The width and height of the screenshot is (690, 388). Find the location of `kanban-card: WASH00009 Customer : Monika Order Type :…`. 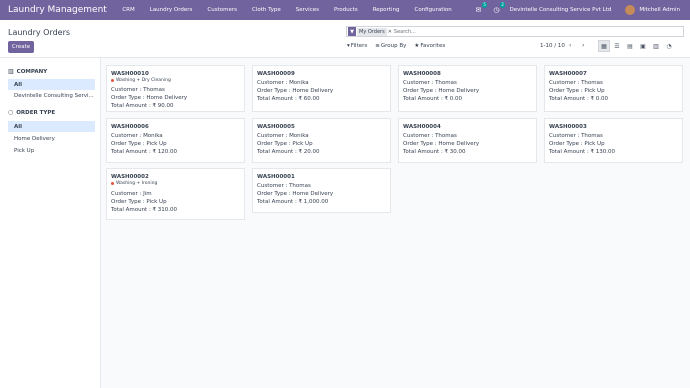

kanban-card: WASH00009 Customer : Monika Order Type :… is located at coordinates (321, 88).